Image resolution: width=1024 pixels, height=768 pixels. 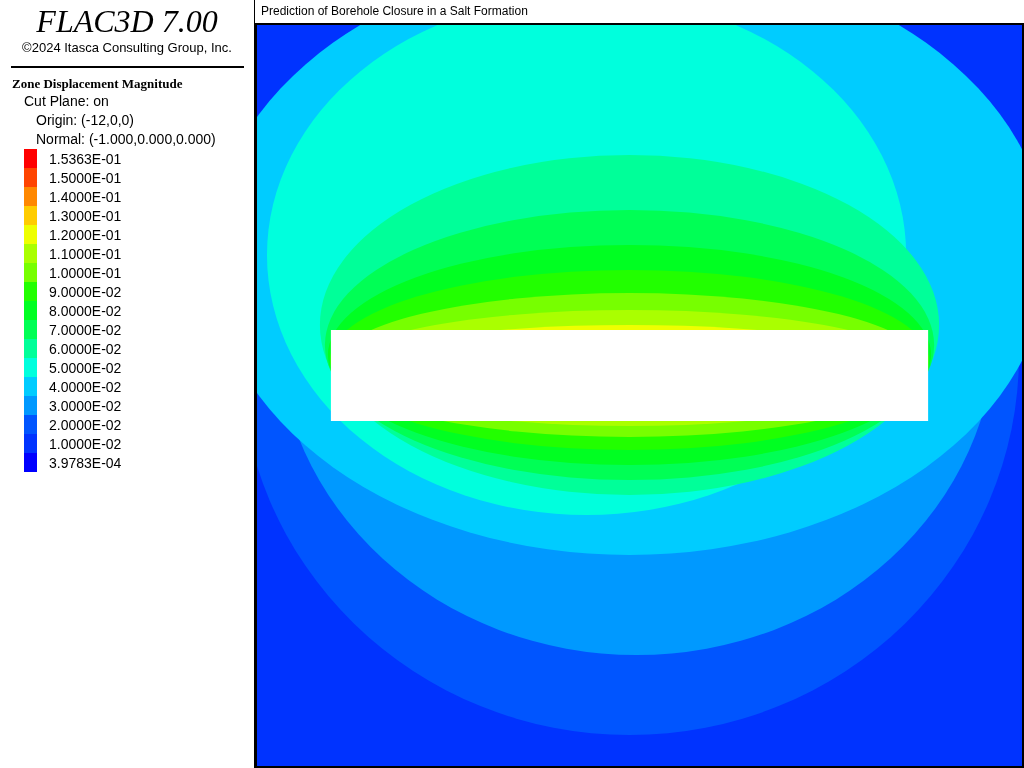 What do you see at coordinates (85, 177) in the screenshot?
I see `legend-value: 1.5000E-01` at bounding box center [85, 177].